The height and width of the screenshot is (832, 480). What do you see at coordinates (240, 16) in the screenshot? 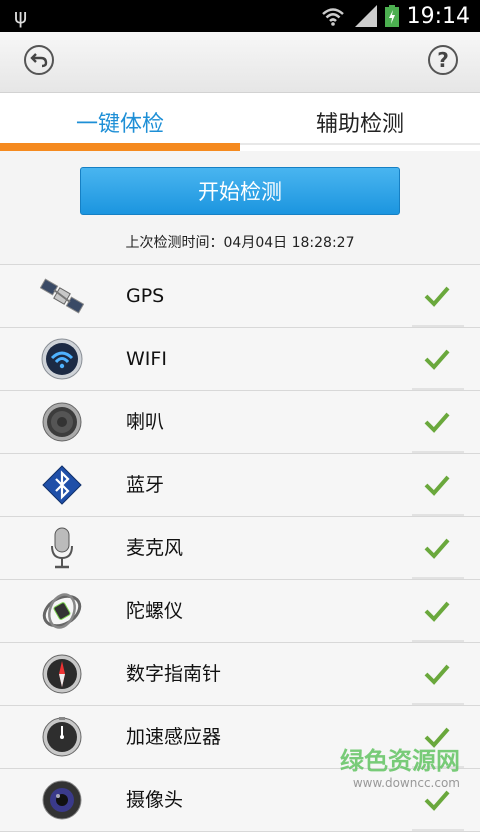
I see `status-bar: ψ 19:14` at bounding box center [240, 16].